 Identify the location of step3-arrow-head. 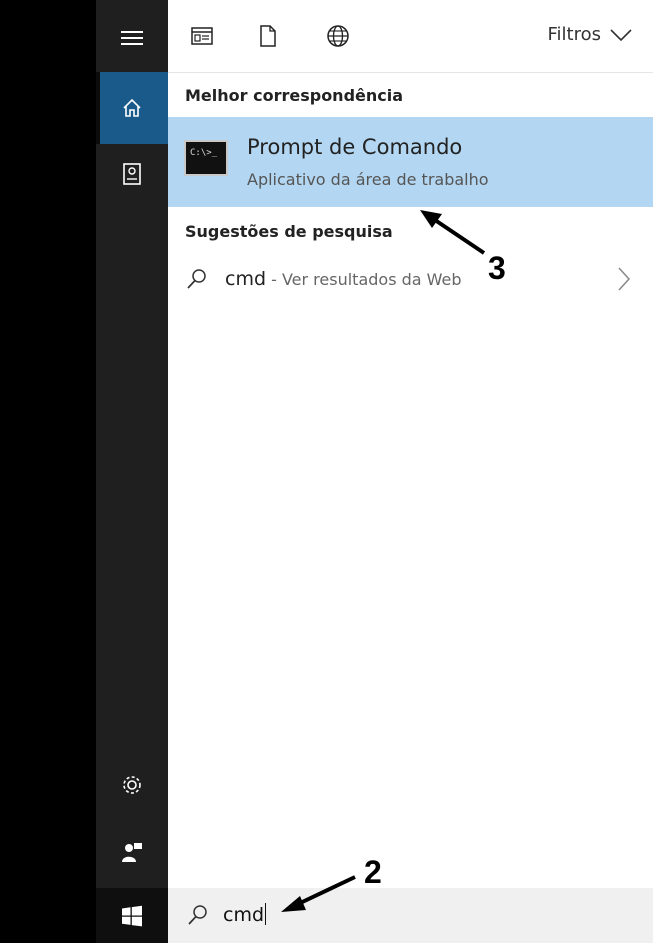
(431, 219).